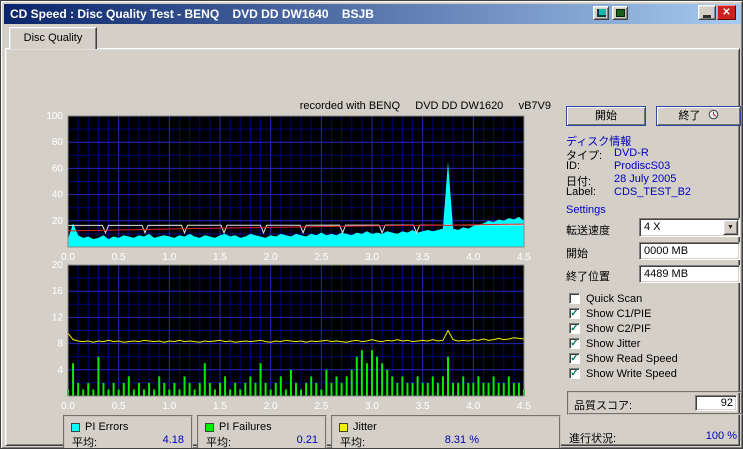  Describe the element at coordinates (574, 298) in the screenshot. I see `checkbox-box` at that location.